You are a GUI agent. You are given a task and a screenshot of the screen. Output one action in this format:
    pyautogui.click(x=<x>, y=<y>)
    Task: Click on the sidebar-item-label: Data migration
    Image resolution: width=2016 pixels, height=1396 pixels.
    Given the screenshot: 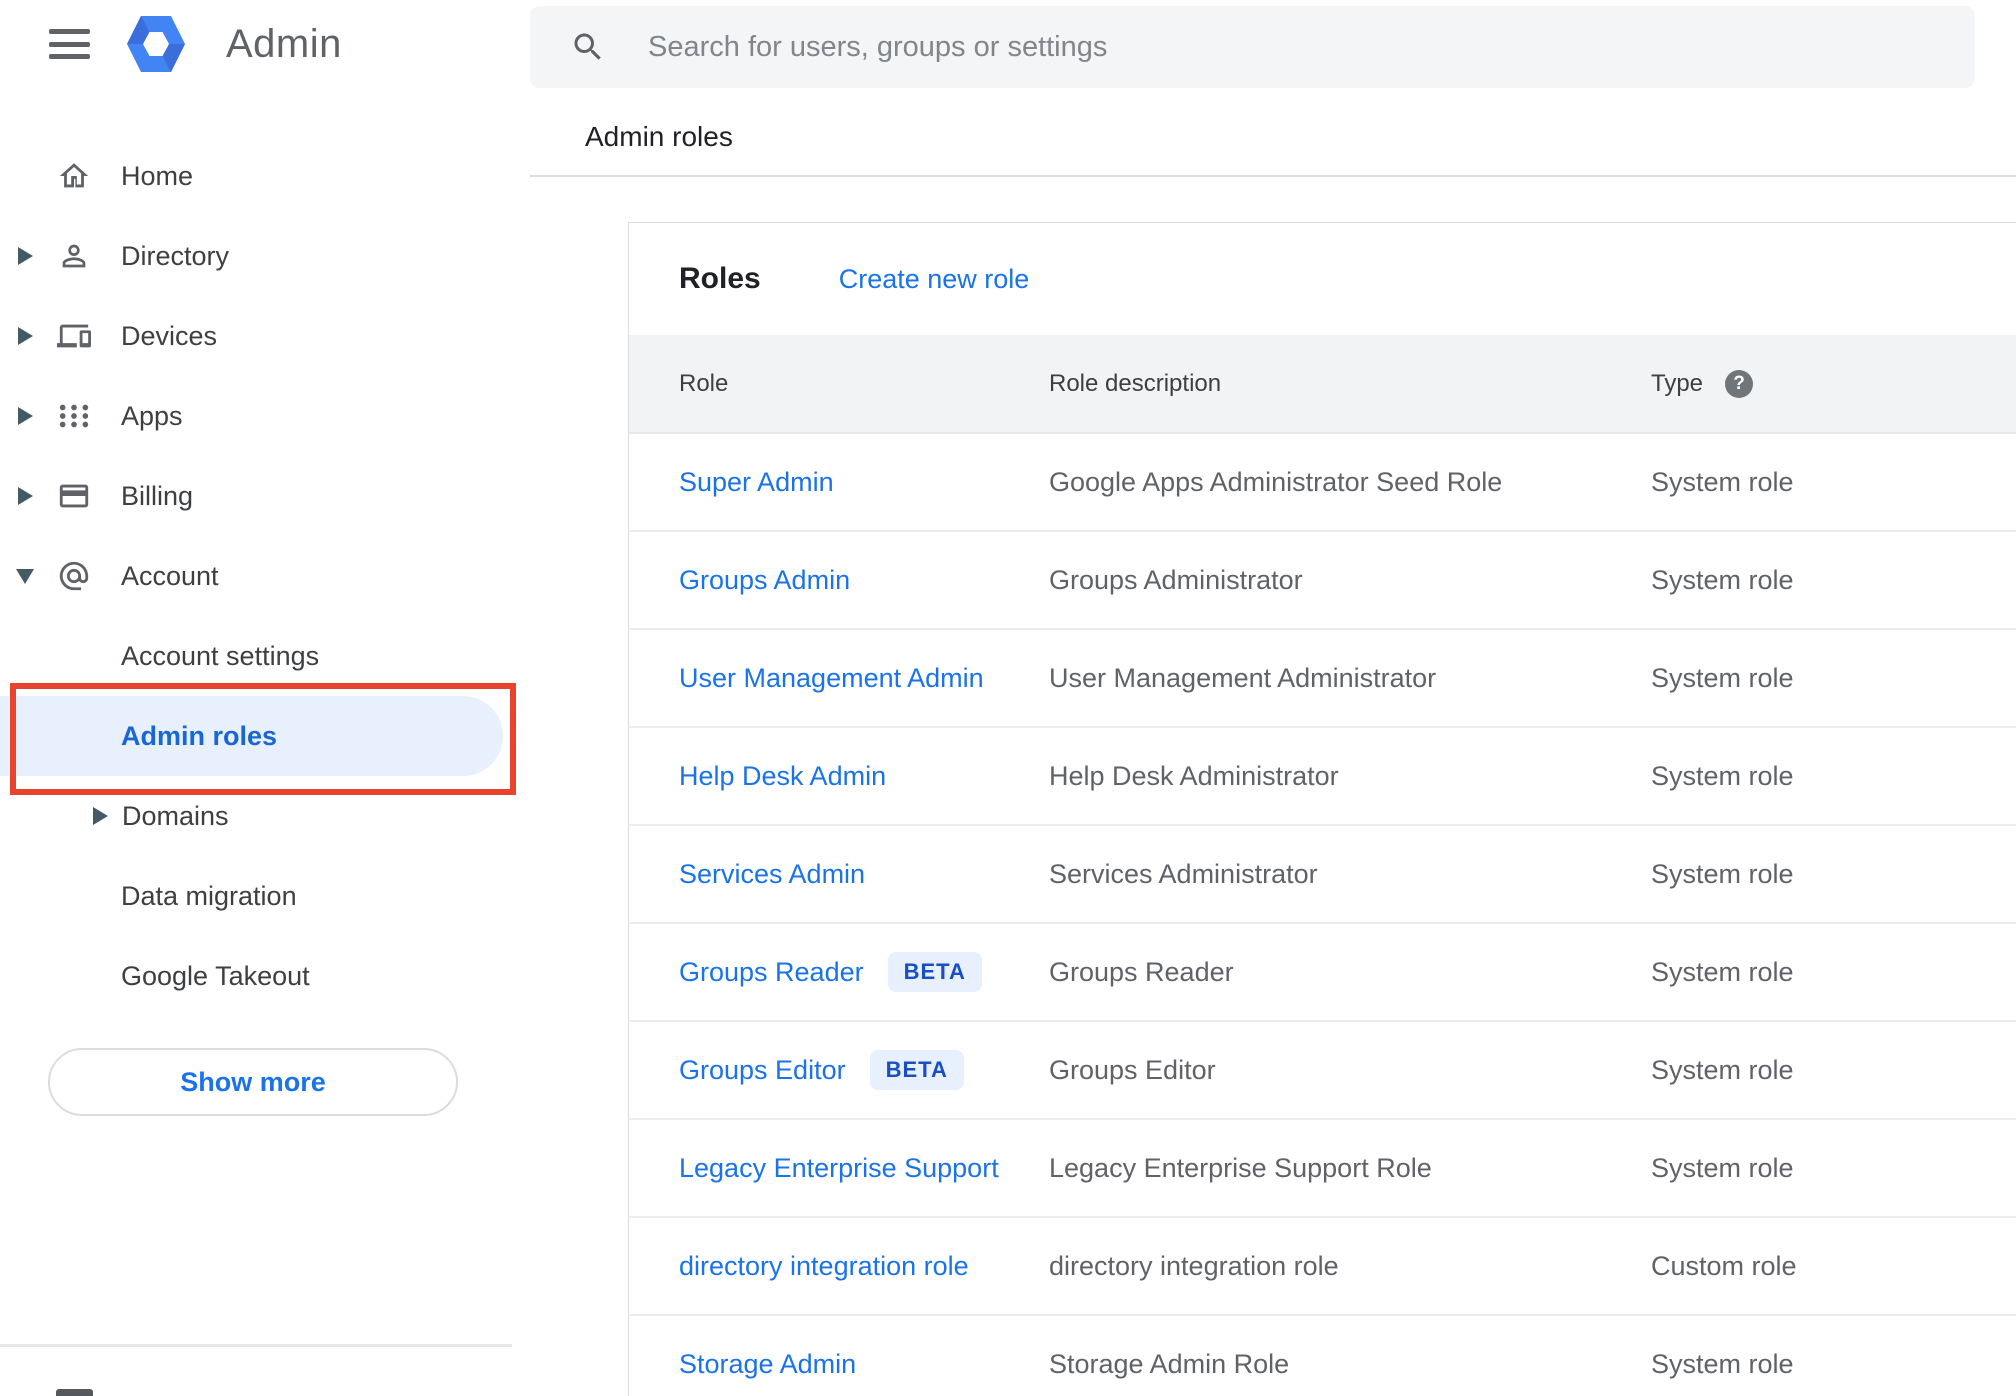 What is the action you would take?
    pyautogui.click(x=209, y=895)
    